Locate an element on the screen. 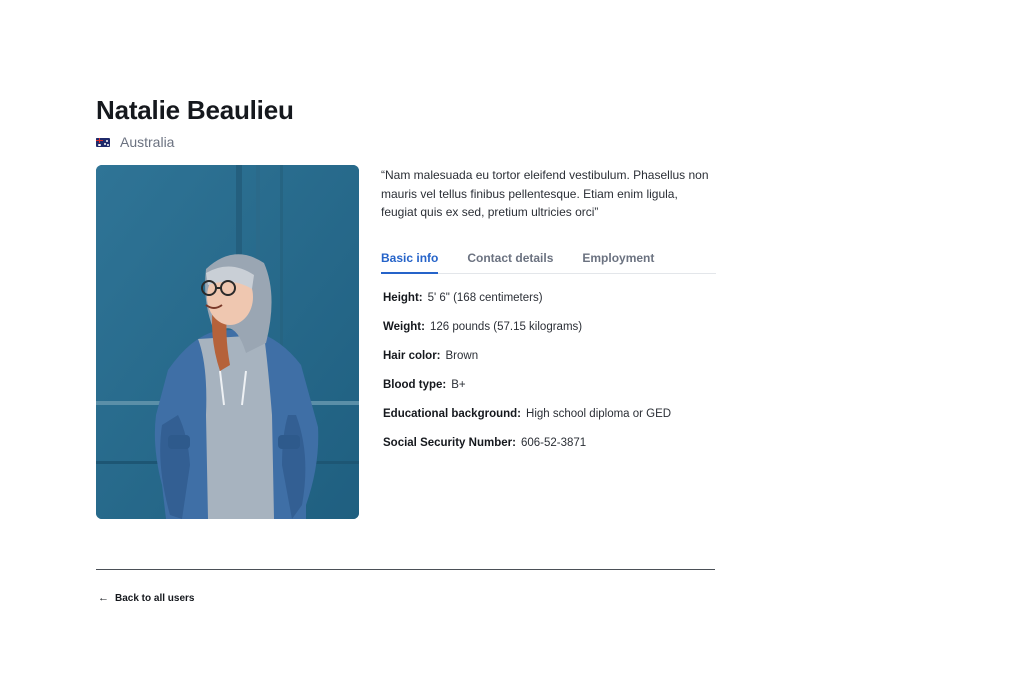  info-blood-type: Blood type: B+ is located at coordinates (549, 392).